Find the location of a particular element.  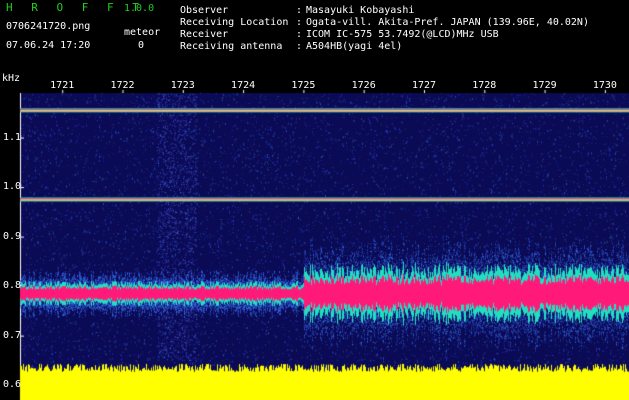

y-tick-label: 0.8 is located at coordinates (12, 286).